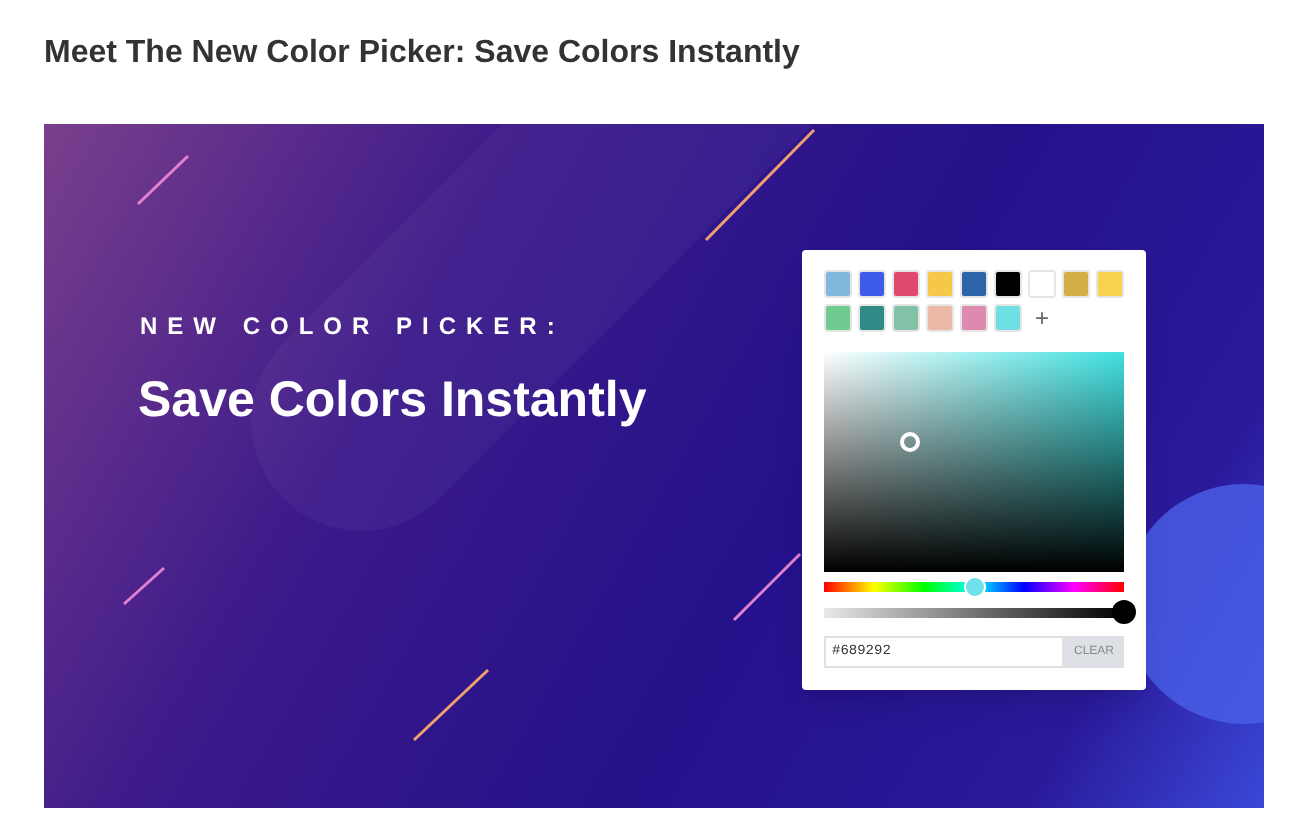  I want to click on picker-cursor-icon, so click(910, 442).